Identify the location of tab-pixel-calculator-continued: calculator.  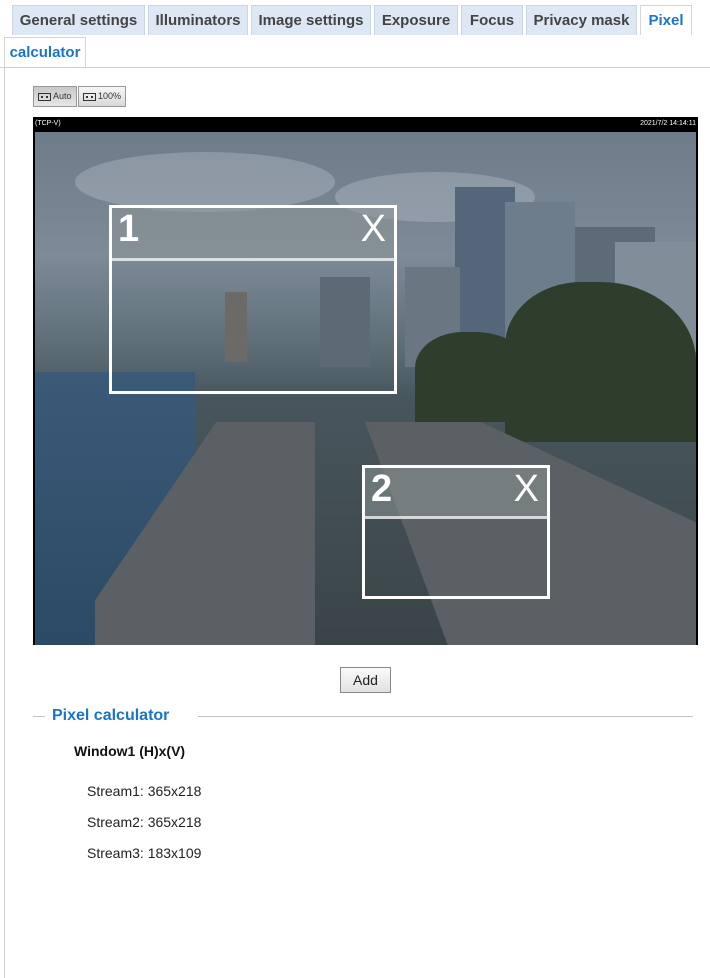
(45, 52).